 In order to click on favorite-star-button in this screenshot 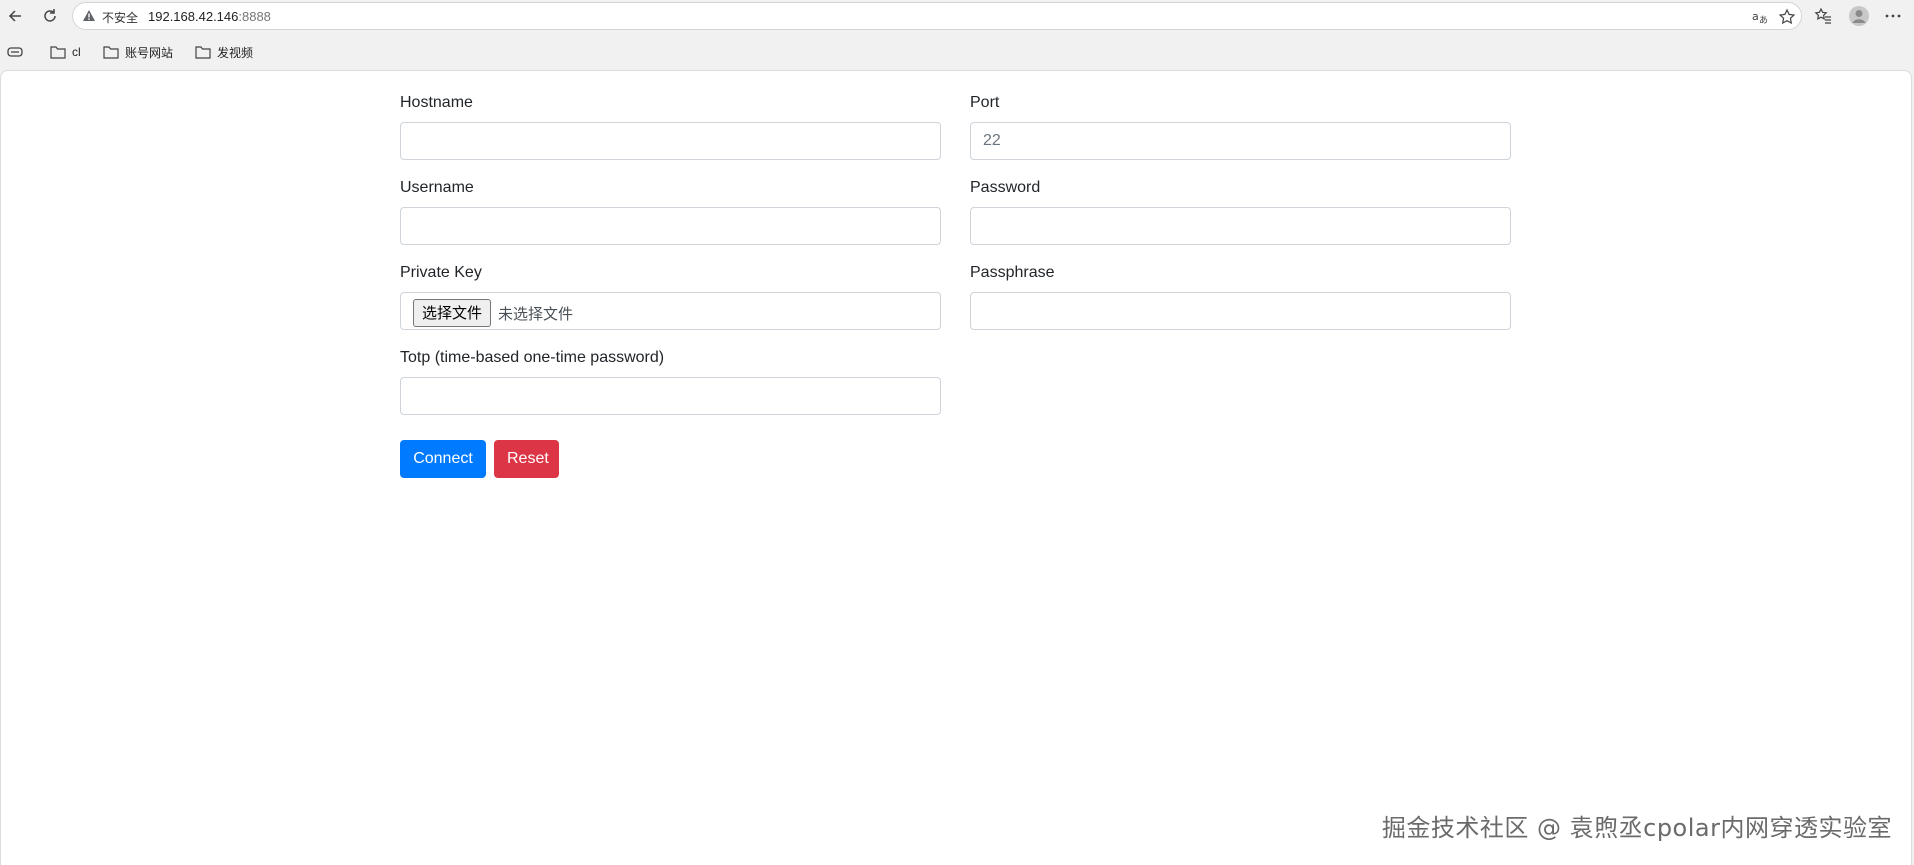, I will do `click(1787, 17)`.